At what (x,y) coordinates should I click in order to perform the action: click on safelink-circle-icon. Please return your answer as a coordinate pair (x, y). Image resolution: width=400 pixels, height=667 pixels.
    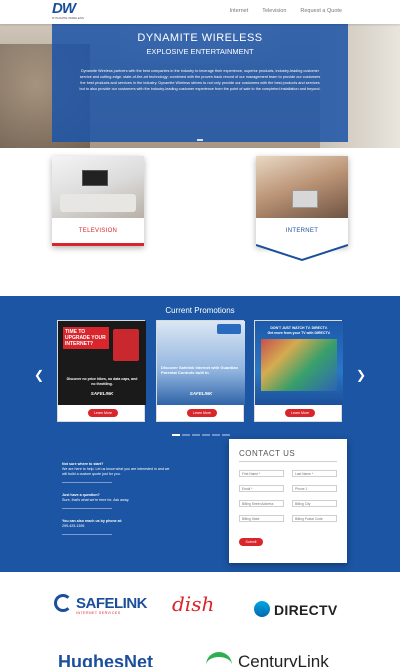
    Looking at the image, I should click on (63, 603).